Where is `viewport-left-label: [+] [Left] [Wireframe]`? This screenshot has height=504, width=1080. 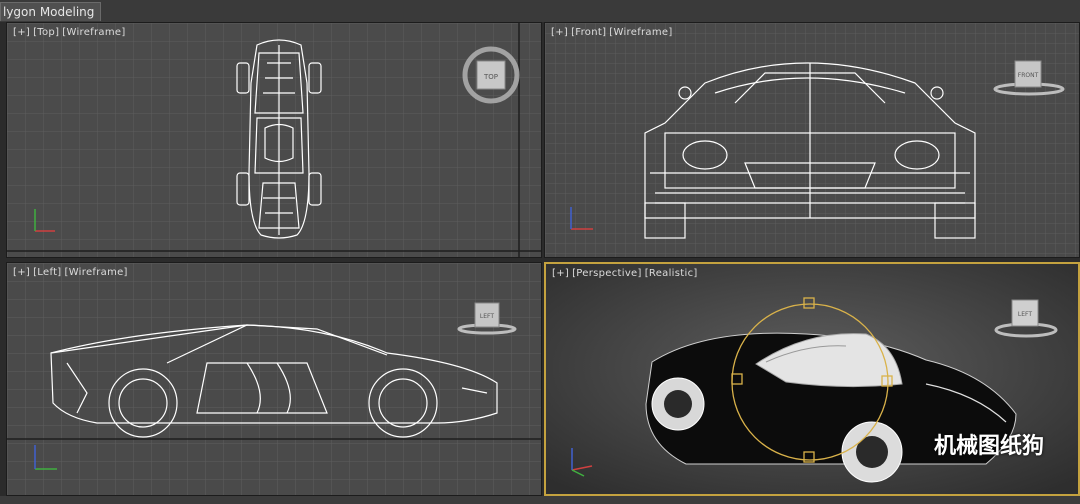
viewport-left-label: [+] [Left] [Wireframe] is located at coordinates (72, 272).